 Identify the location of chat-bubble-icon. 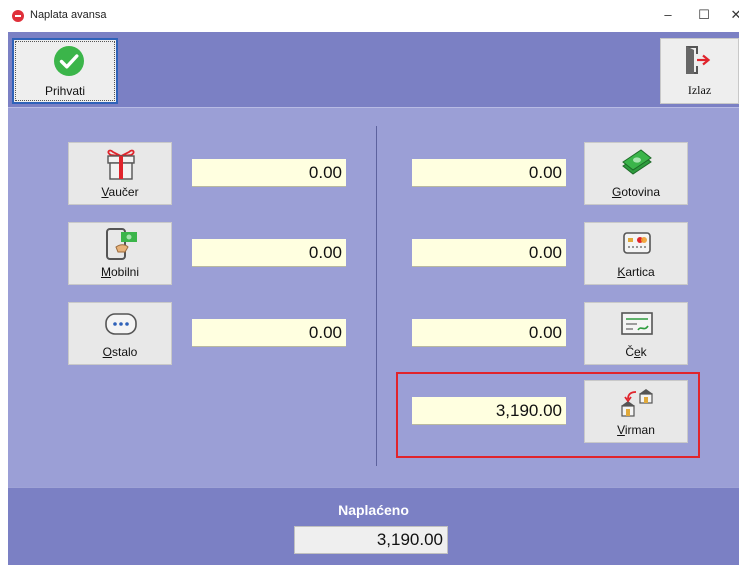
(121, 324).